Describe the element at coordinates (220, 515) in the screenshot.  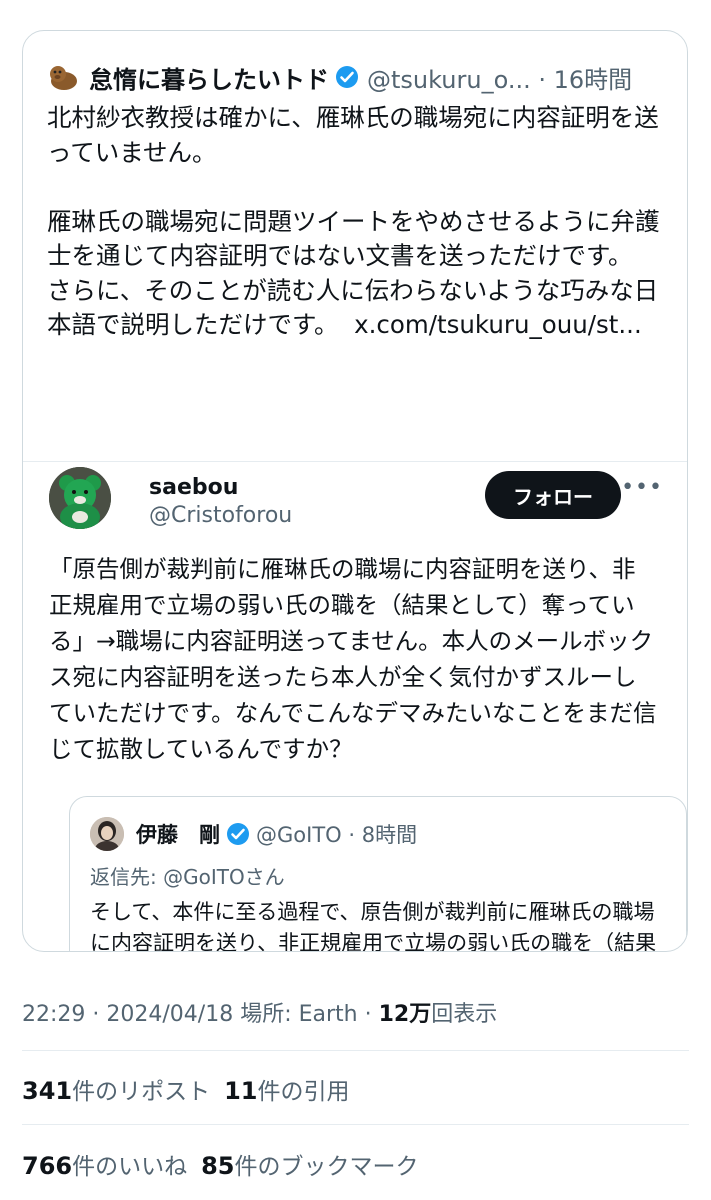
I see `author-handle: @Cristoforou` at that location.